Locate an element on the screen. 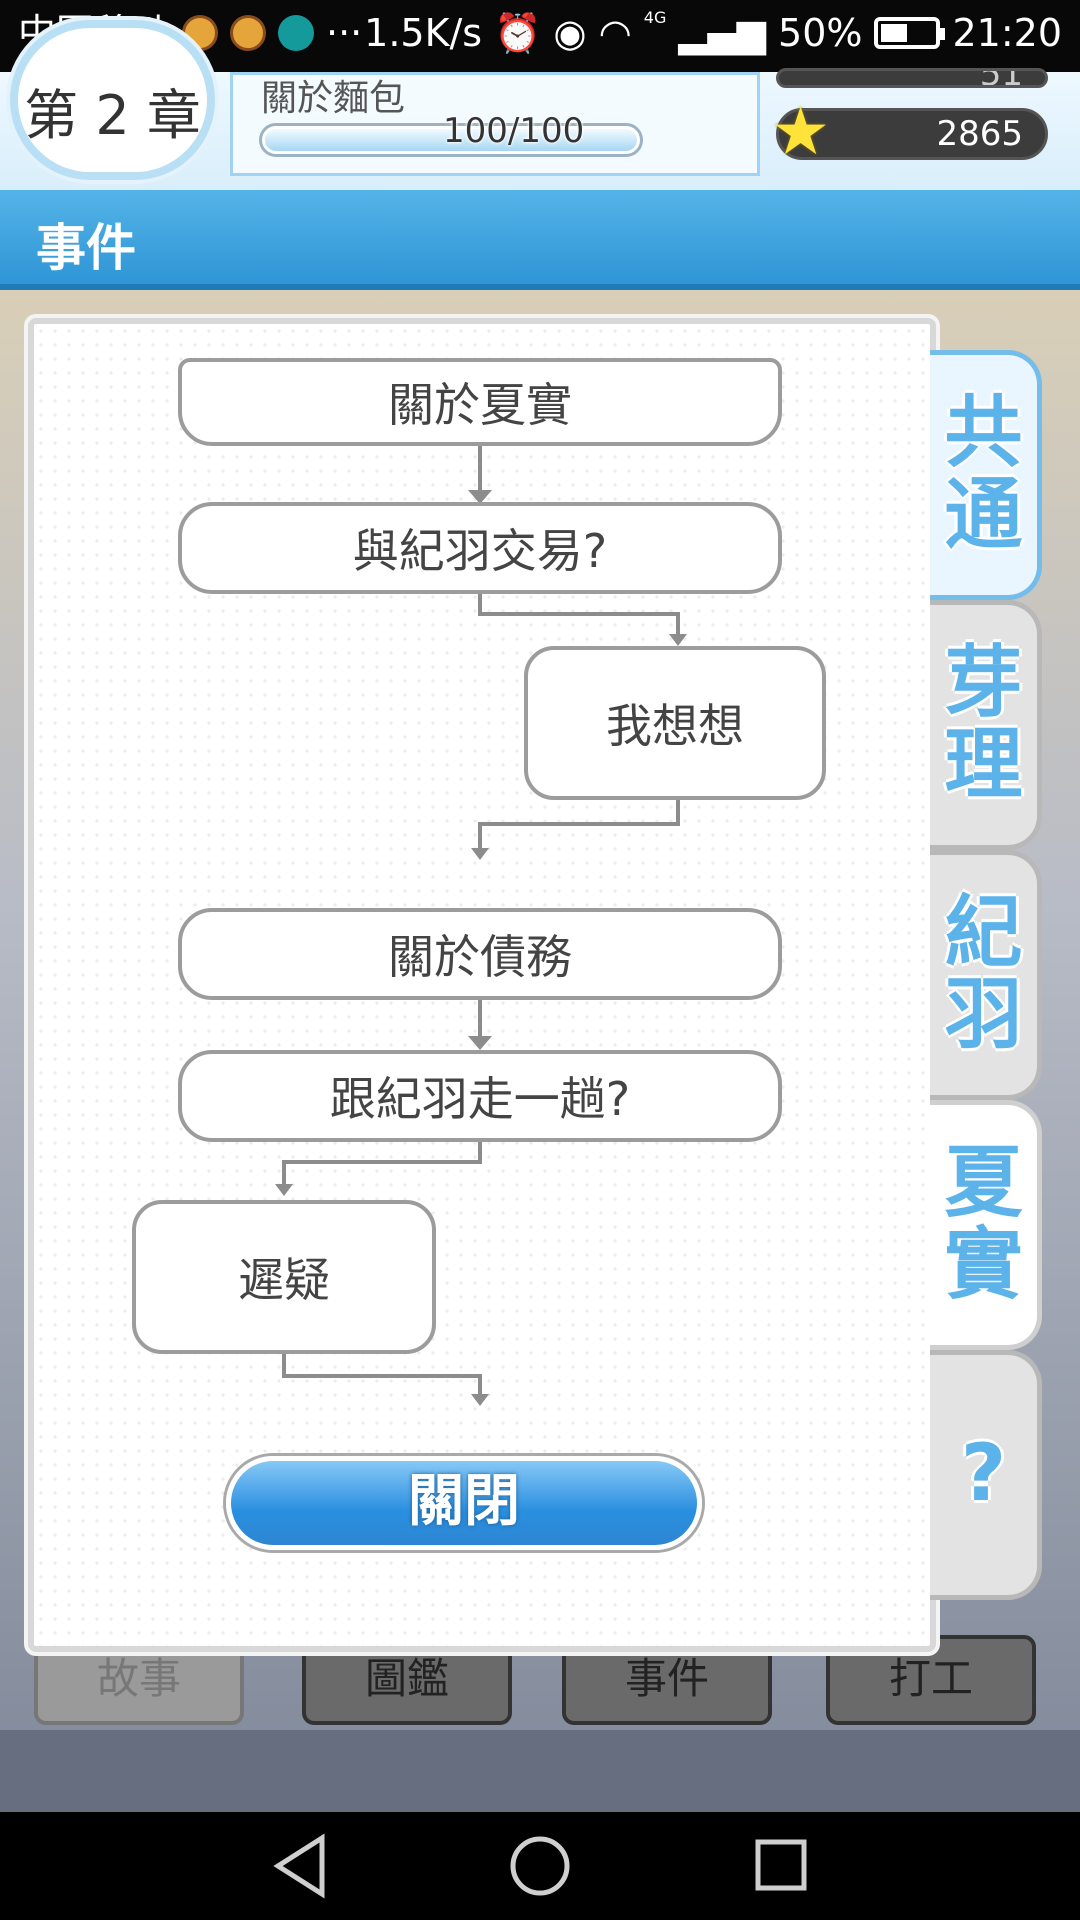 The height and width of the screenshot is (1920, 1080). back-icon is located at coordinates (300, 1866).